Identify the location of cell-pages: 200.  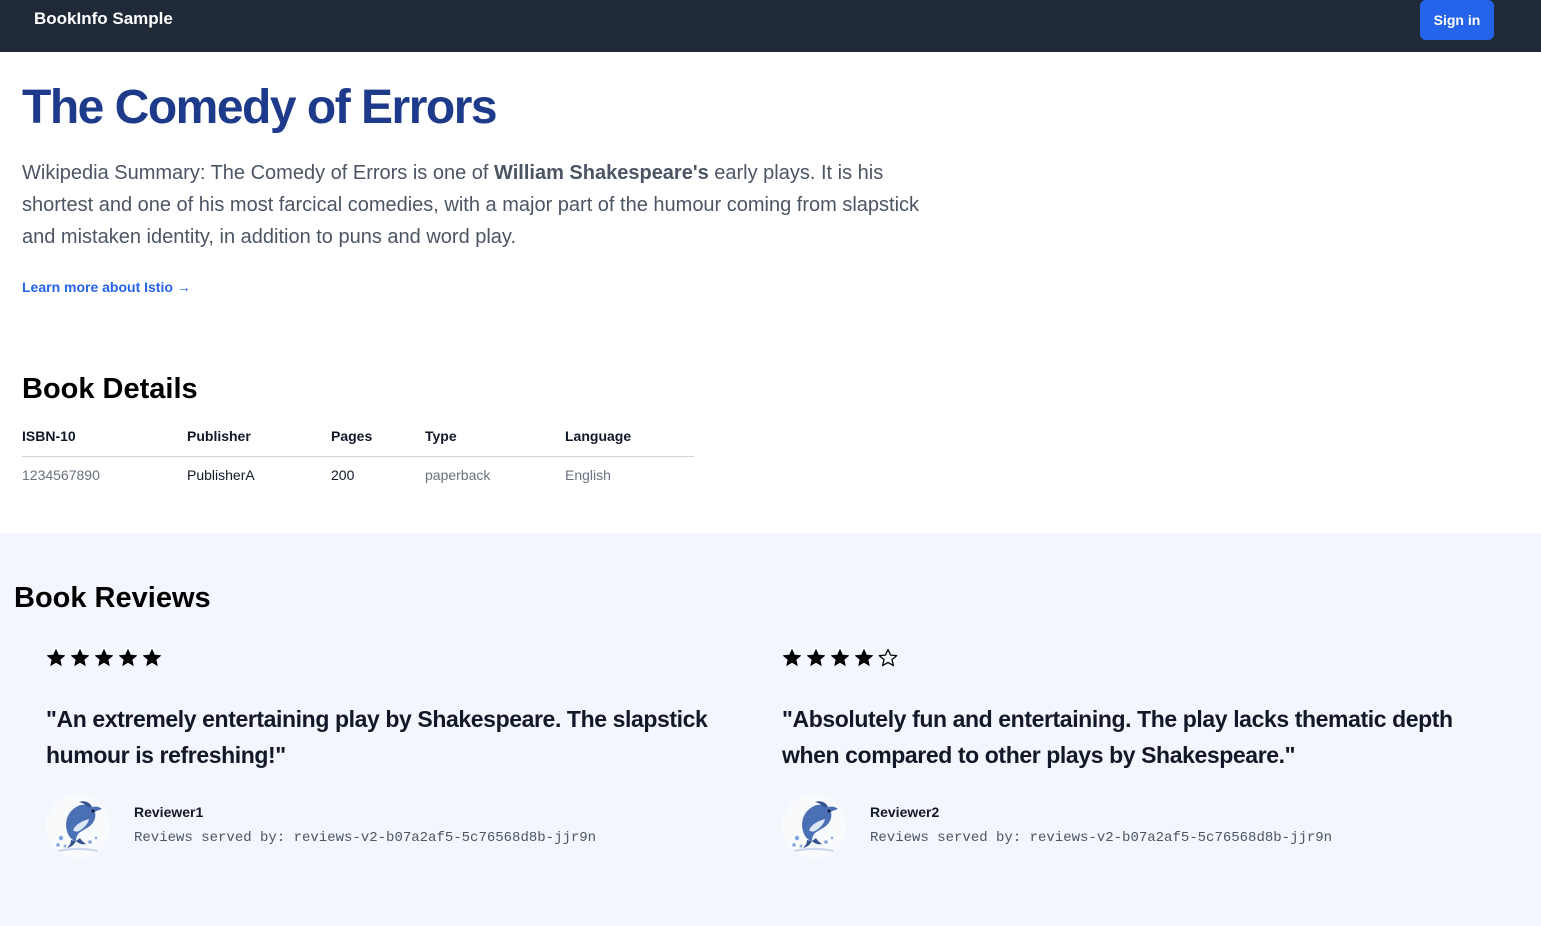
(343, 475).